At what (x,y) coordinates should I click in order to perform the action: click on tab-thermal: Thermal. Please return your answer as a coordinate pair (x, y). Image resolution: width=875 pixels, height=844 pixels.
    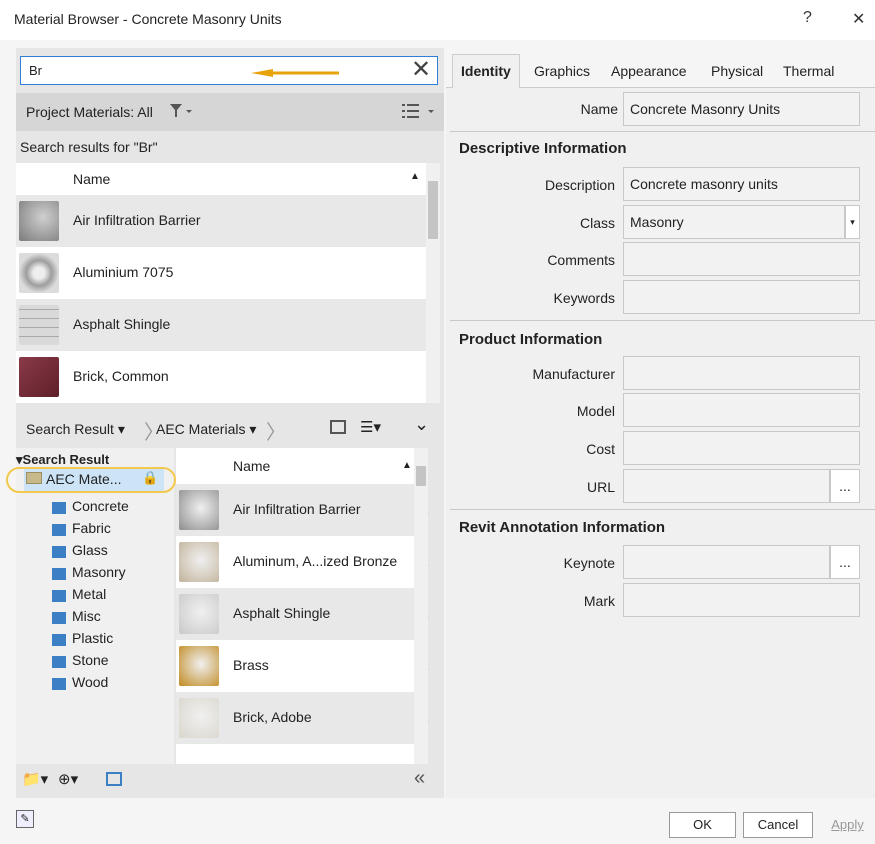
    Looking at the image, I should click on (808, 71).